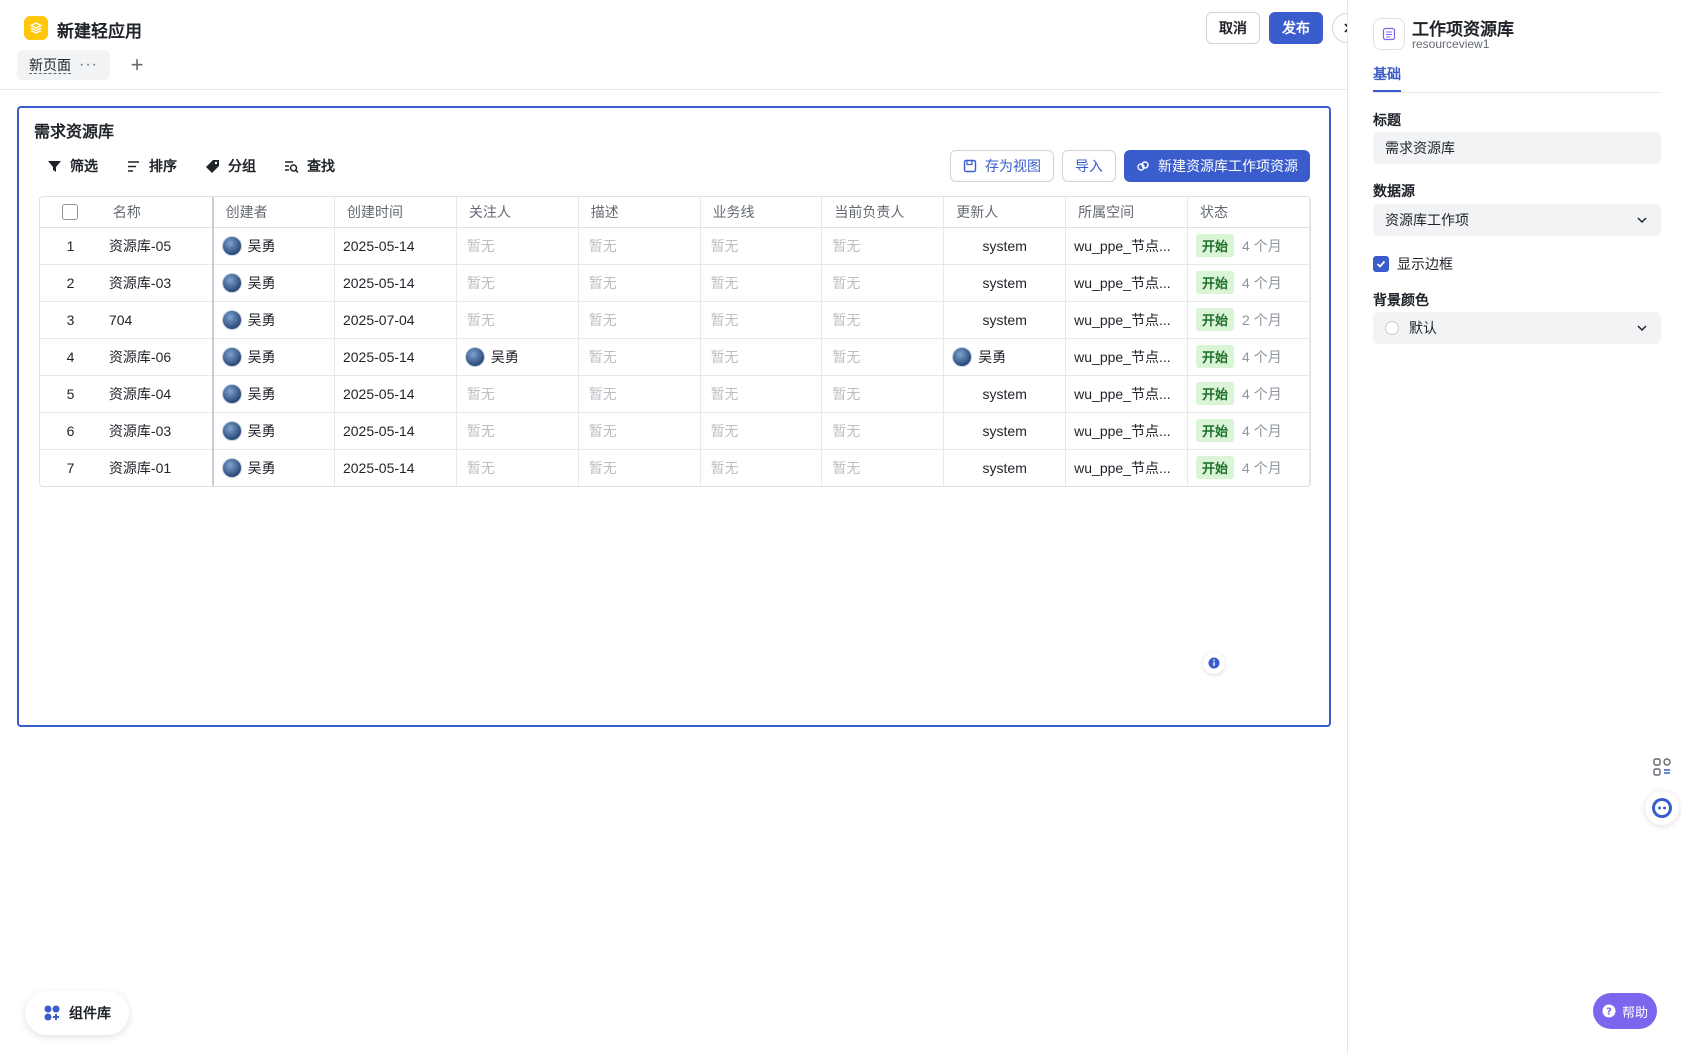  What do you see at coordinates (1002, 166) in the screenshot?
I see `save-view-button: 存为视图` at bounding box center [1002, 166].